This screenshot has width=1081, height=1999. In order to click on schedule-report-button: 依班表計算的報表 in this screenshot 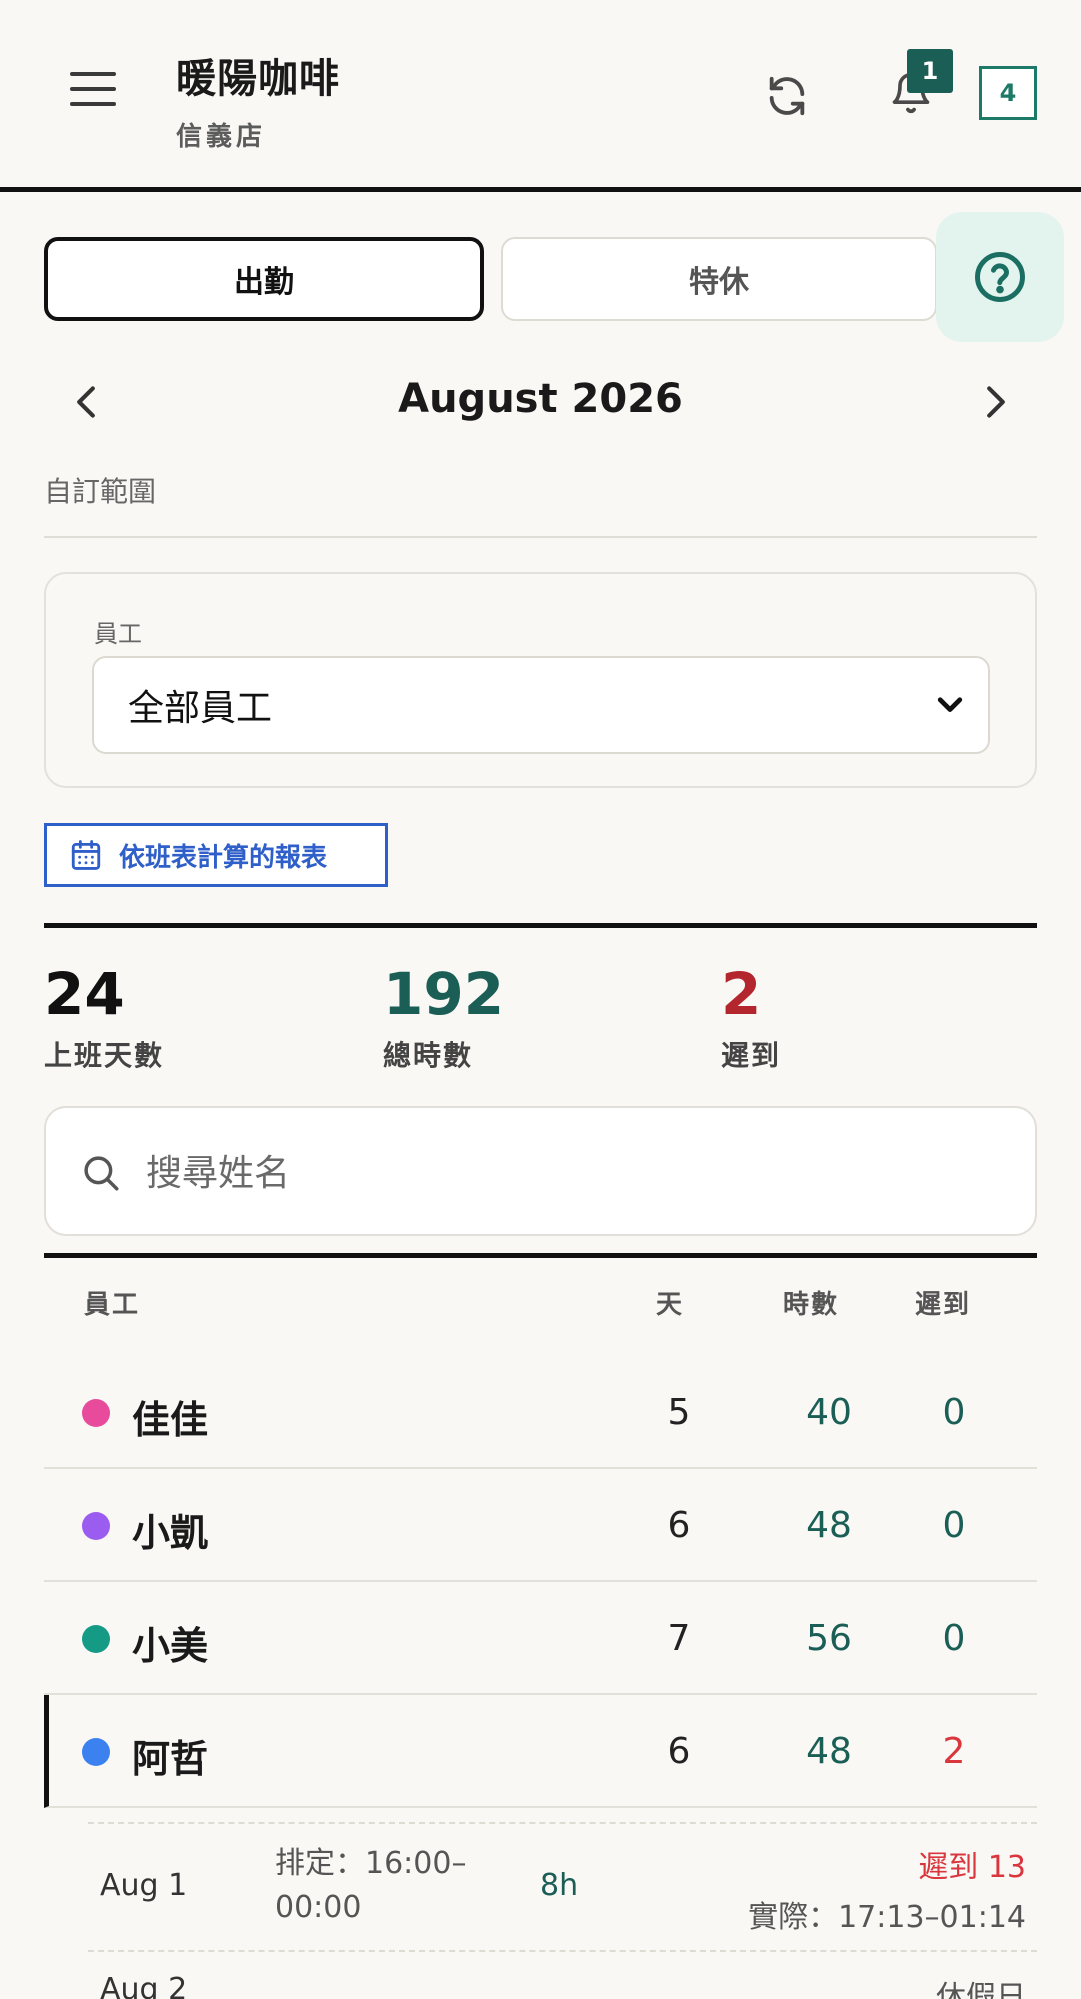, I will do `click(216, 855)`.